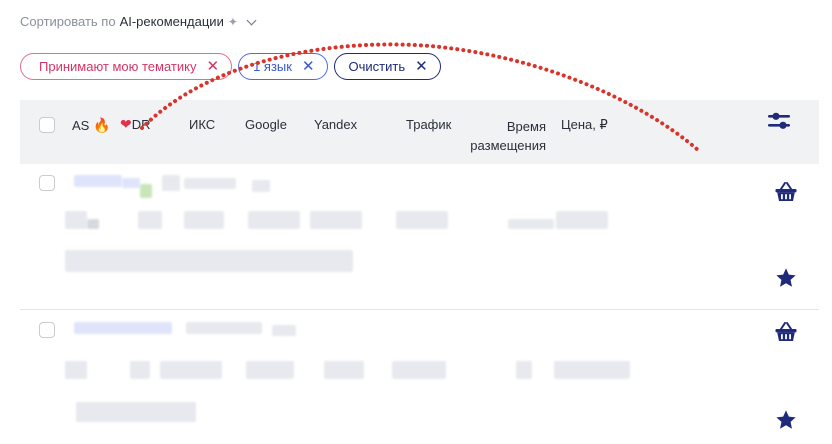 This screenshot has width=832, height=444. I want to click on sort-prefix: Сортировать по, so click(68, 21).